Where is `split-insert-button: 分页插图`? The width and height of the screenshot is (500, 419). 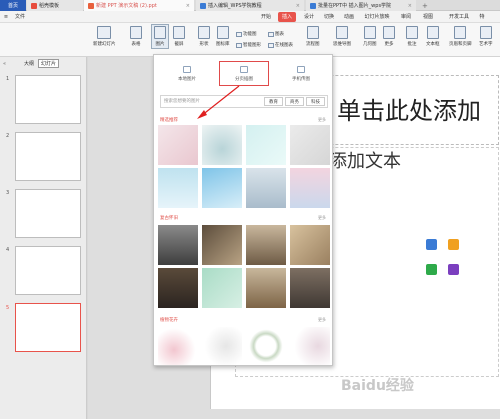 split-insert-button: 分页插图 is located at coordinates (244, 73).